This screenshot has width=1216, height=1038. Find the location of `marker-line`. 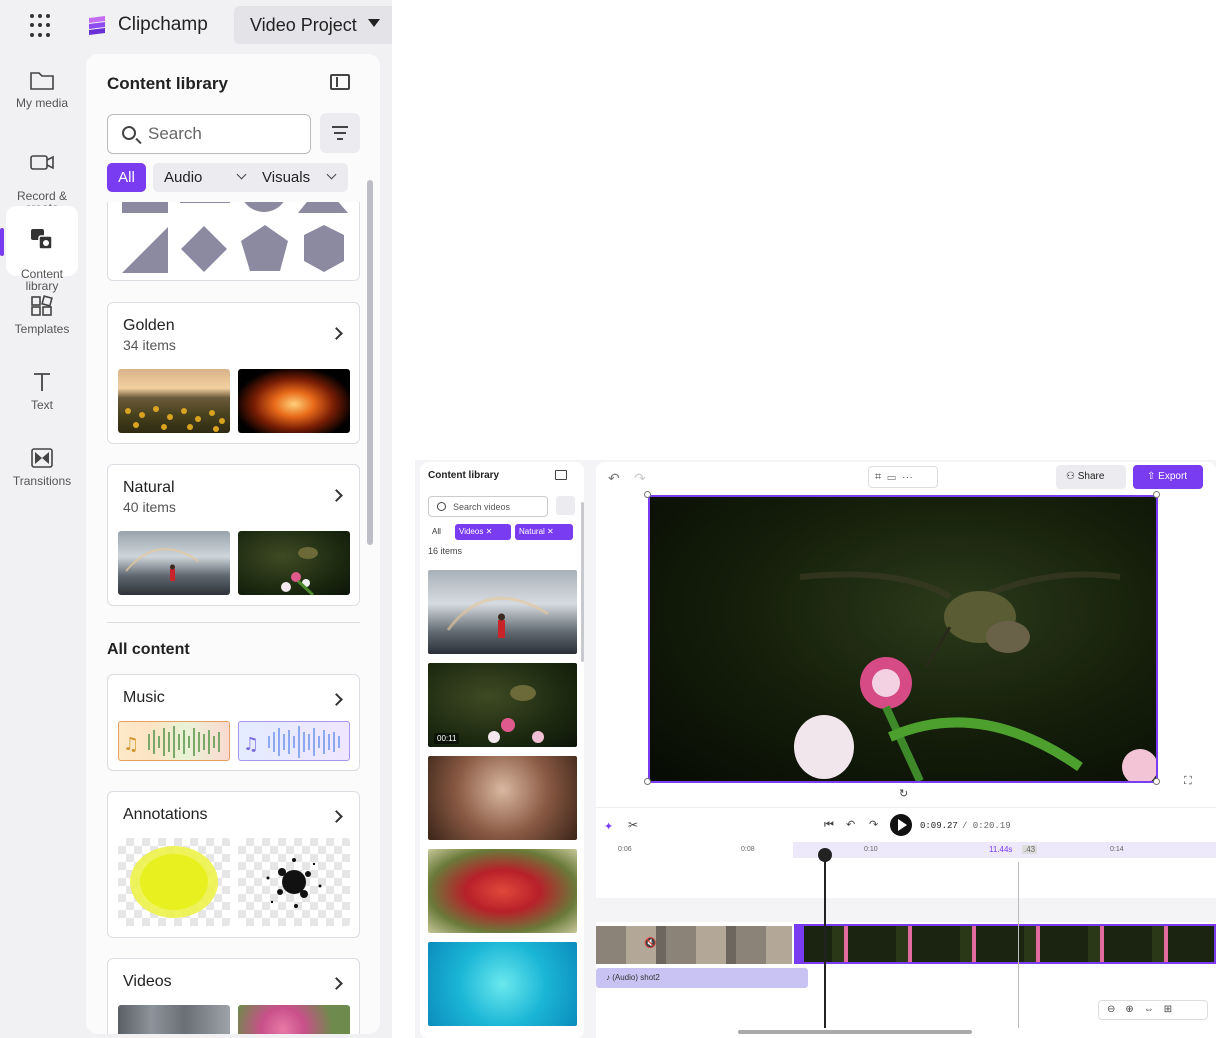

marker-line is located at coordinates (1018, 945).